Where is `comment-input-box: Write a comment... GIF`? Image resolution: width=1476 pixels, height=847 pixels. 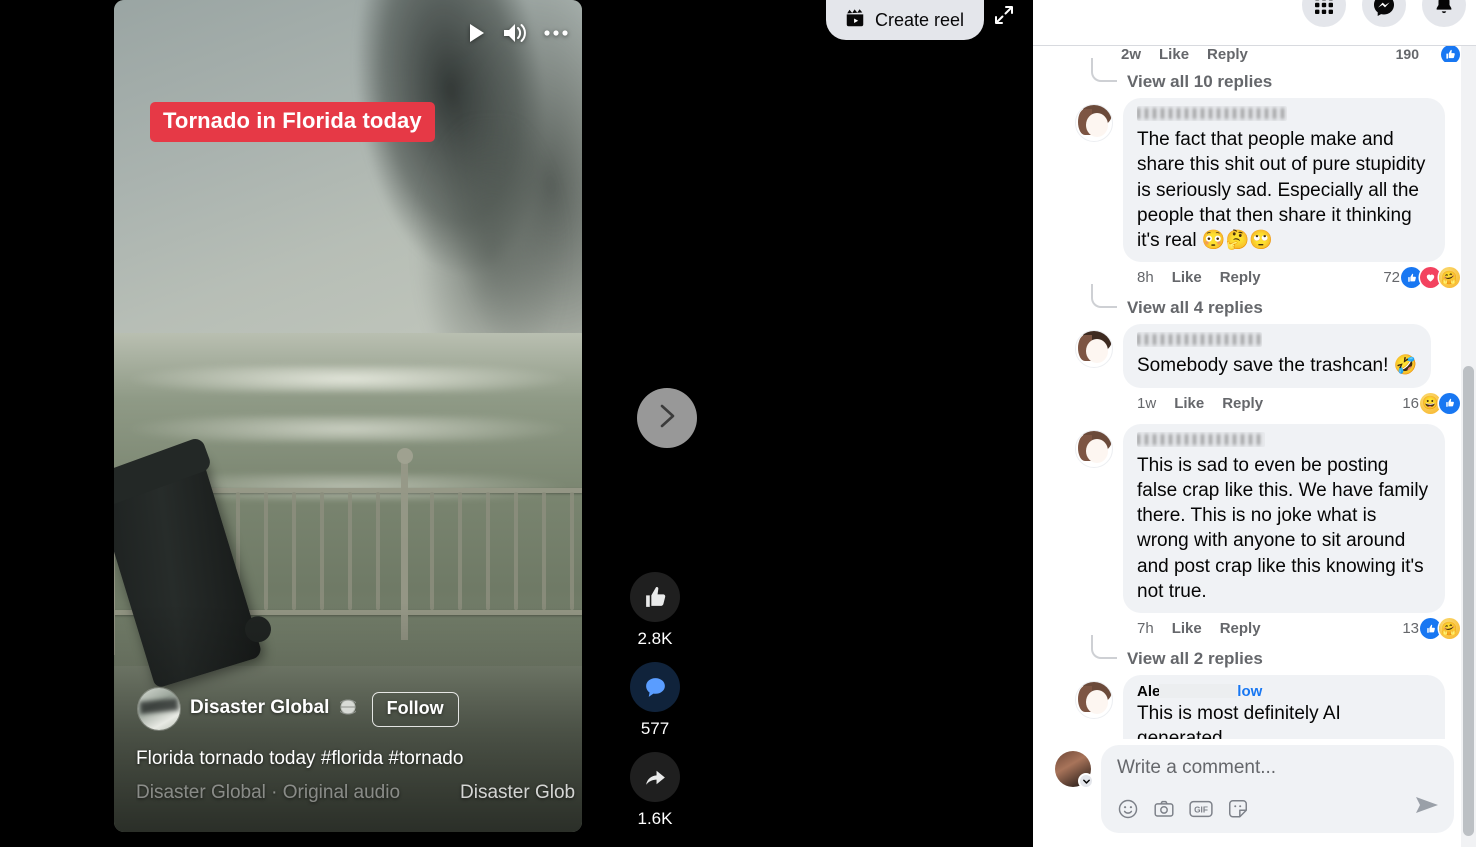 comment-input-box: Write a comment... GIF is located at coordinates (1277, 789).